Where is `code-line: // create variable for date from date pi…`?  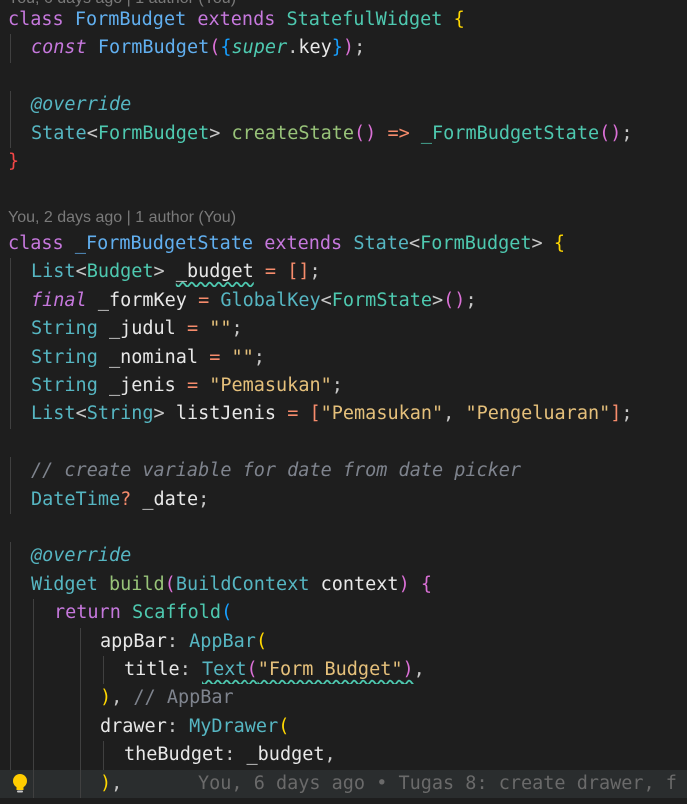 code-line: // create variable for date from date pi… is located at coordinates (343, 471).